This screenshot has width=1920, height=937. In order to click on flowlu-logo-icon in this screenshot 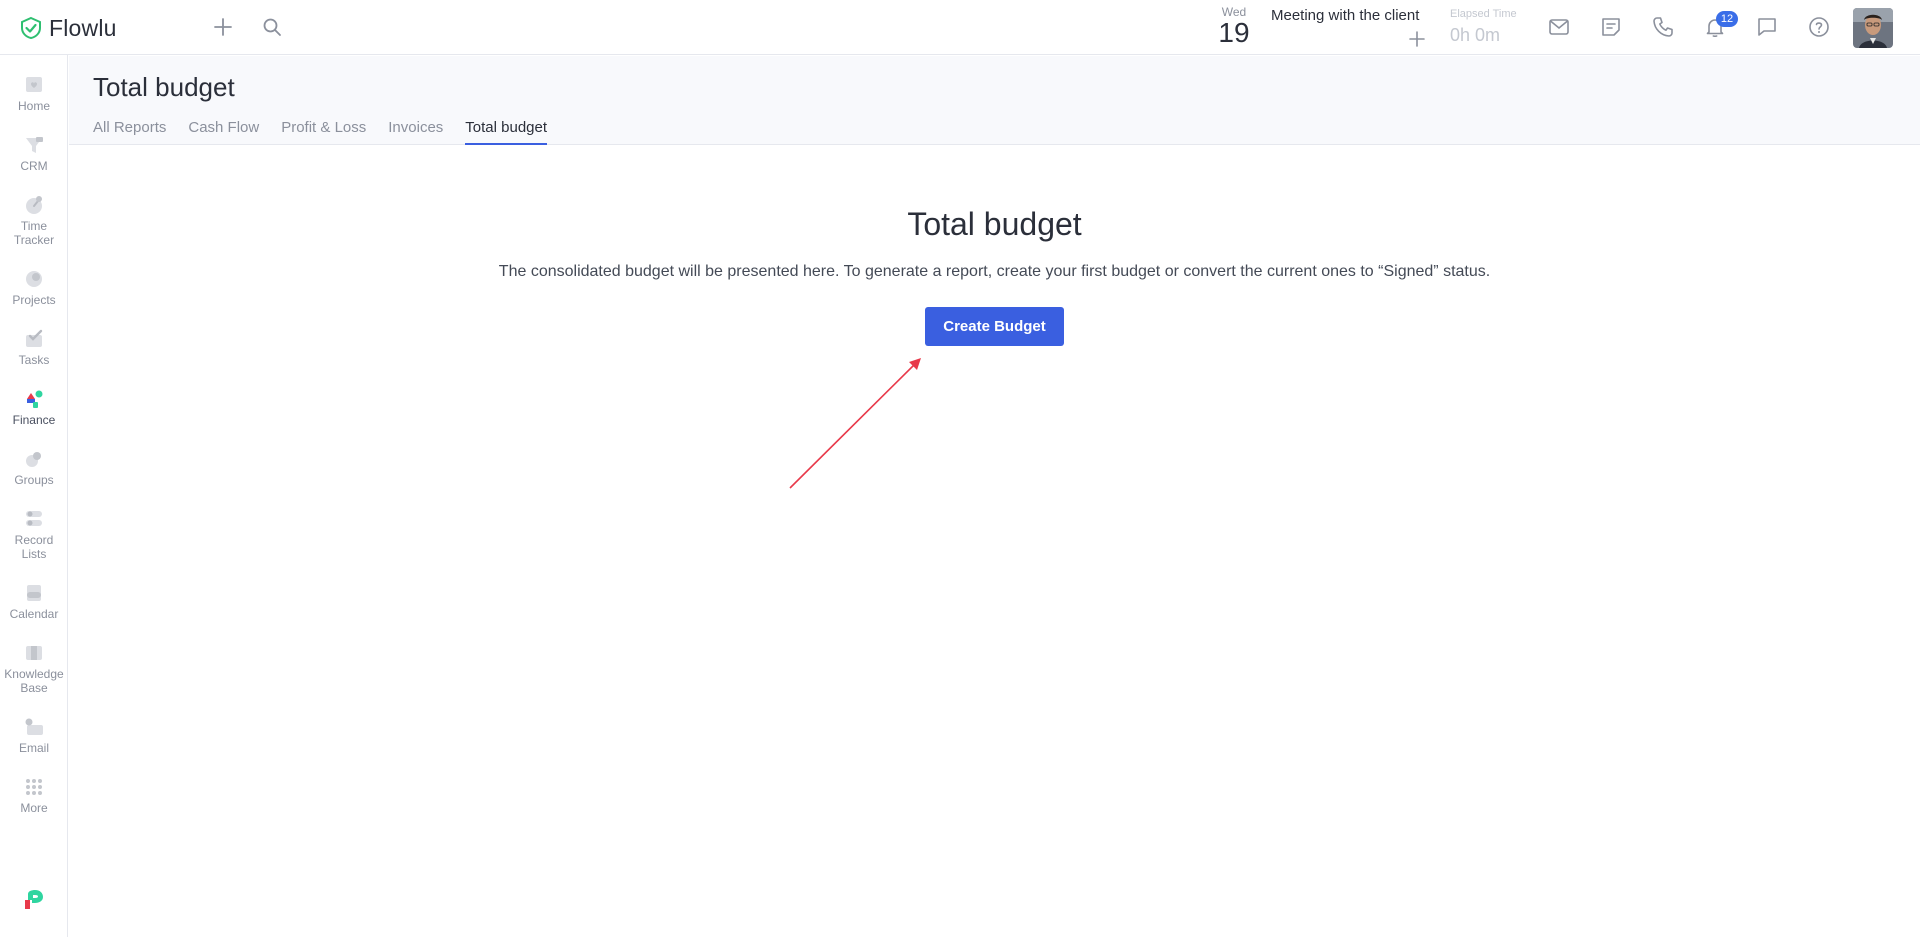, I will do `click(31, 28)`.